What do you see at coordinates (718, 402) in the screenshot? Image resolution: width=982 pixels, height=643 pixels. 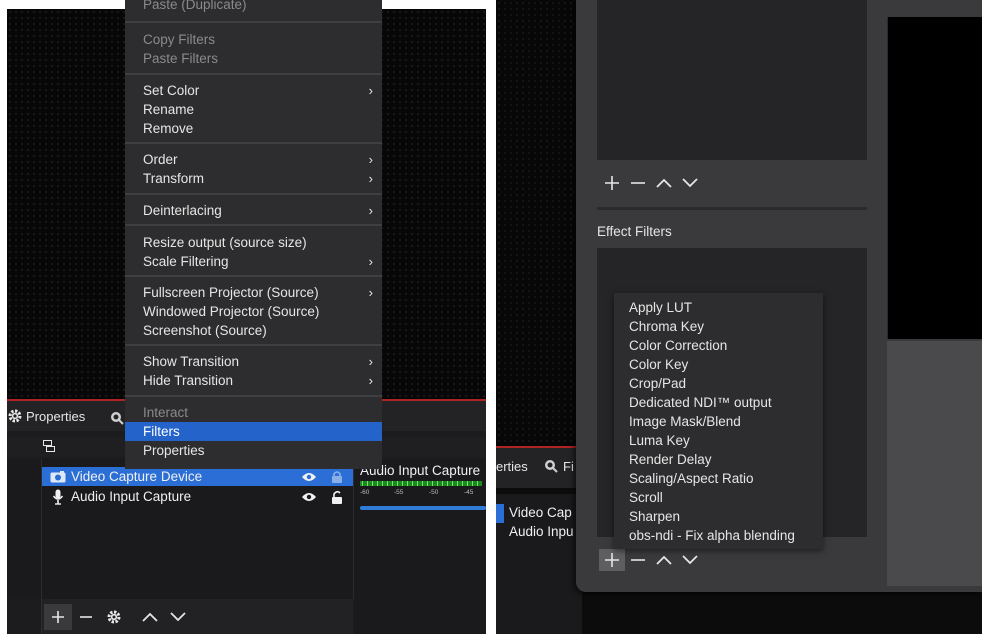 I see `filter-option-ndi-output: Dedicated NDI™ output` at bounding box center [718, 402].